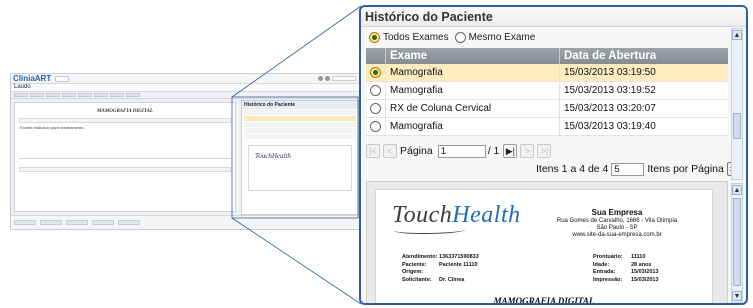 This screenshot has width=753, height=308. What do you see at coordinates (413, 272) in the screenshot?
I see `info-label: Origem:` at bounding box center [413, 272].